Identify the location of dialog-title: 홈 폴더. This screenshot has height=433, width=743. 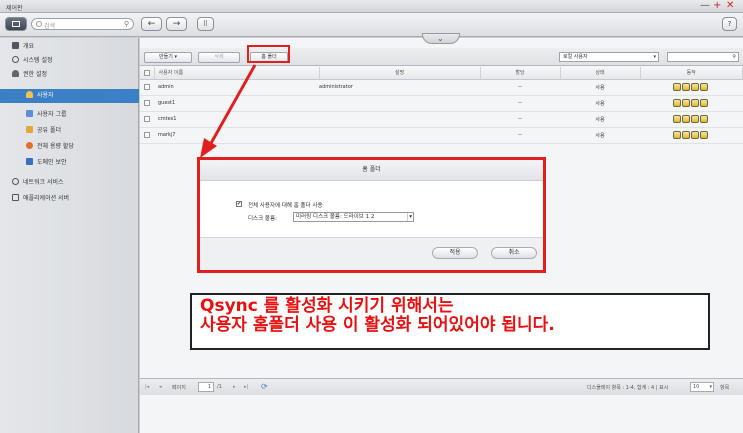
(371, 170).